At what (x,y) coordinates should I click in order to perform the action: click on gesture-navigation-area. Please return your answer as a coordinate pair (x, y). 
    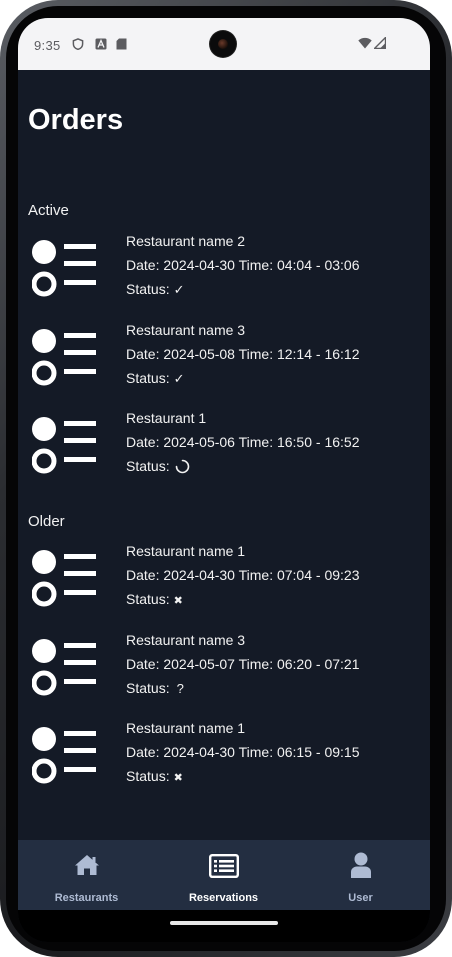
    Looking at the image, I should click on (224, 926).